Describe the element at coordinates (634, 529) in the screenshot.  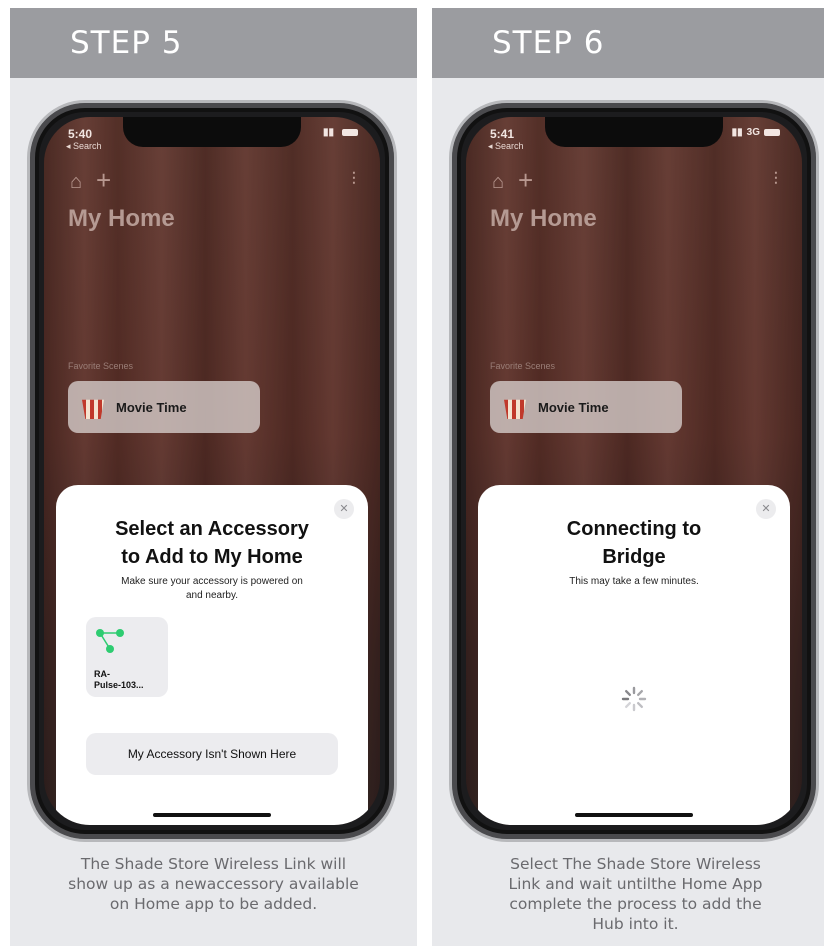
I see `sheet-title-line-1: Connecting to` at that location.